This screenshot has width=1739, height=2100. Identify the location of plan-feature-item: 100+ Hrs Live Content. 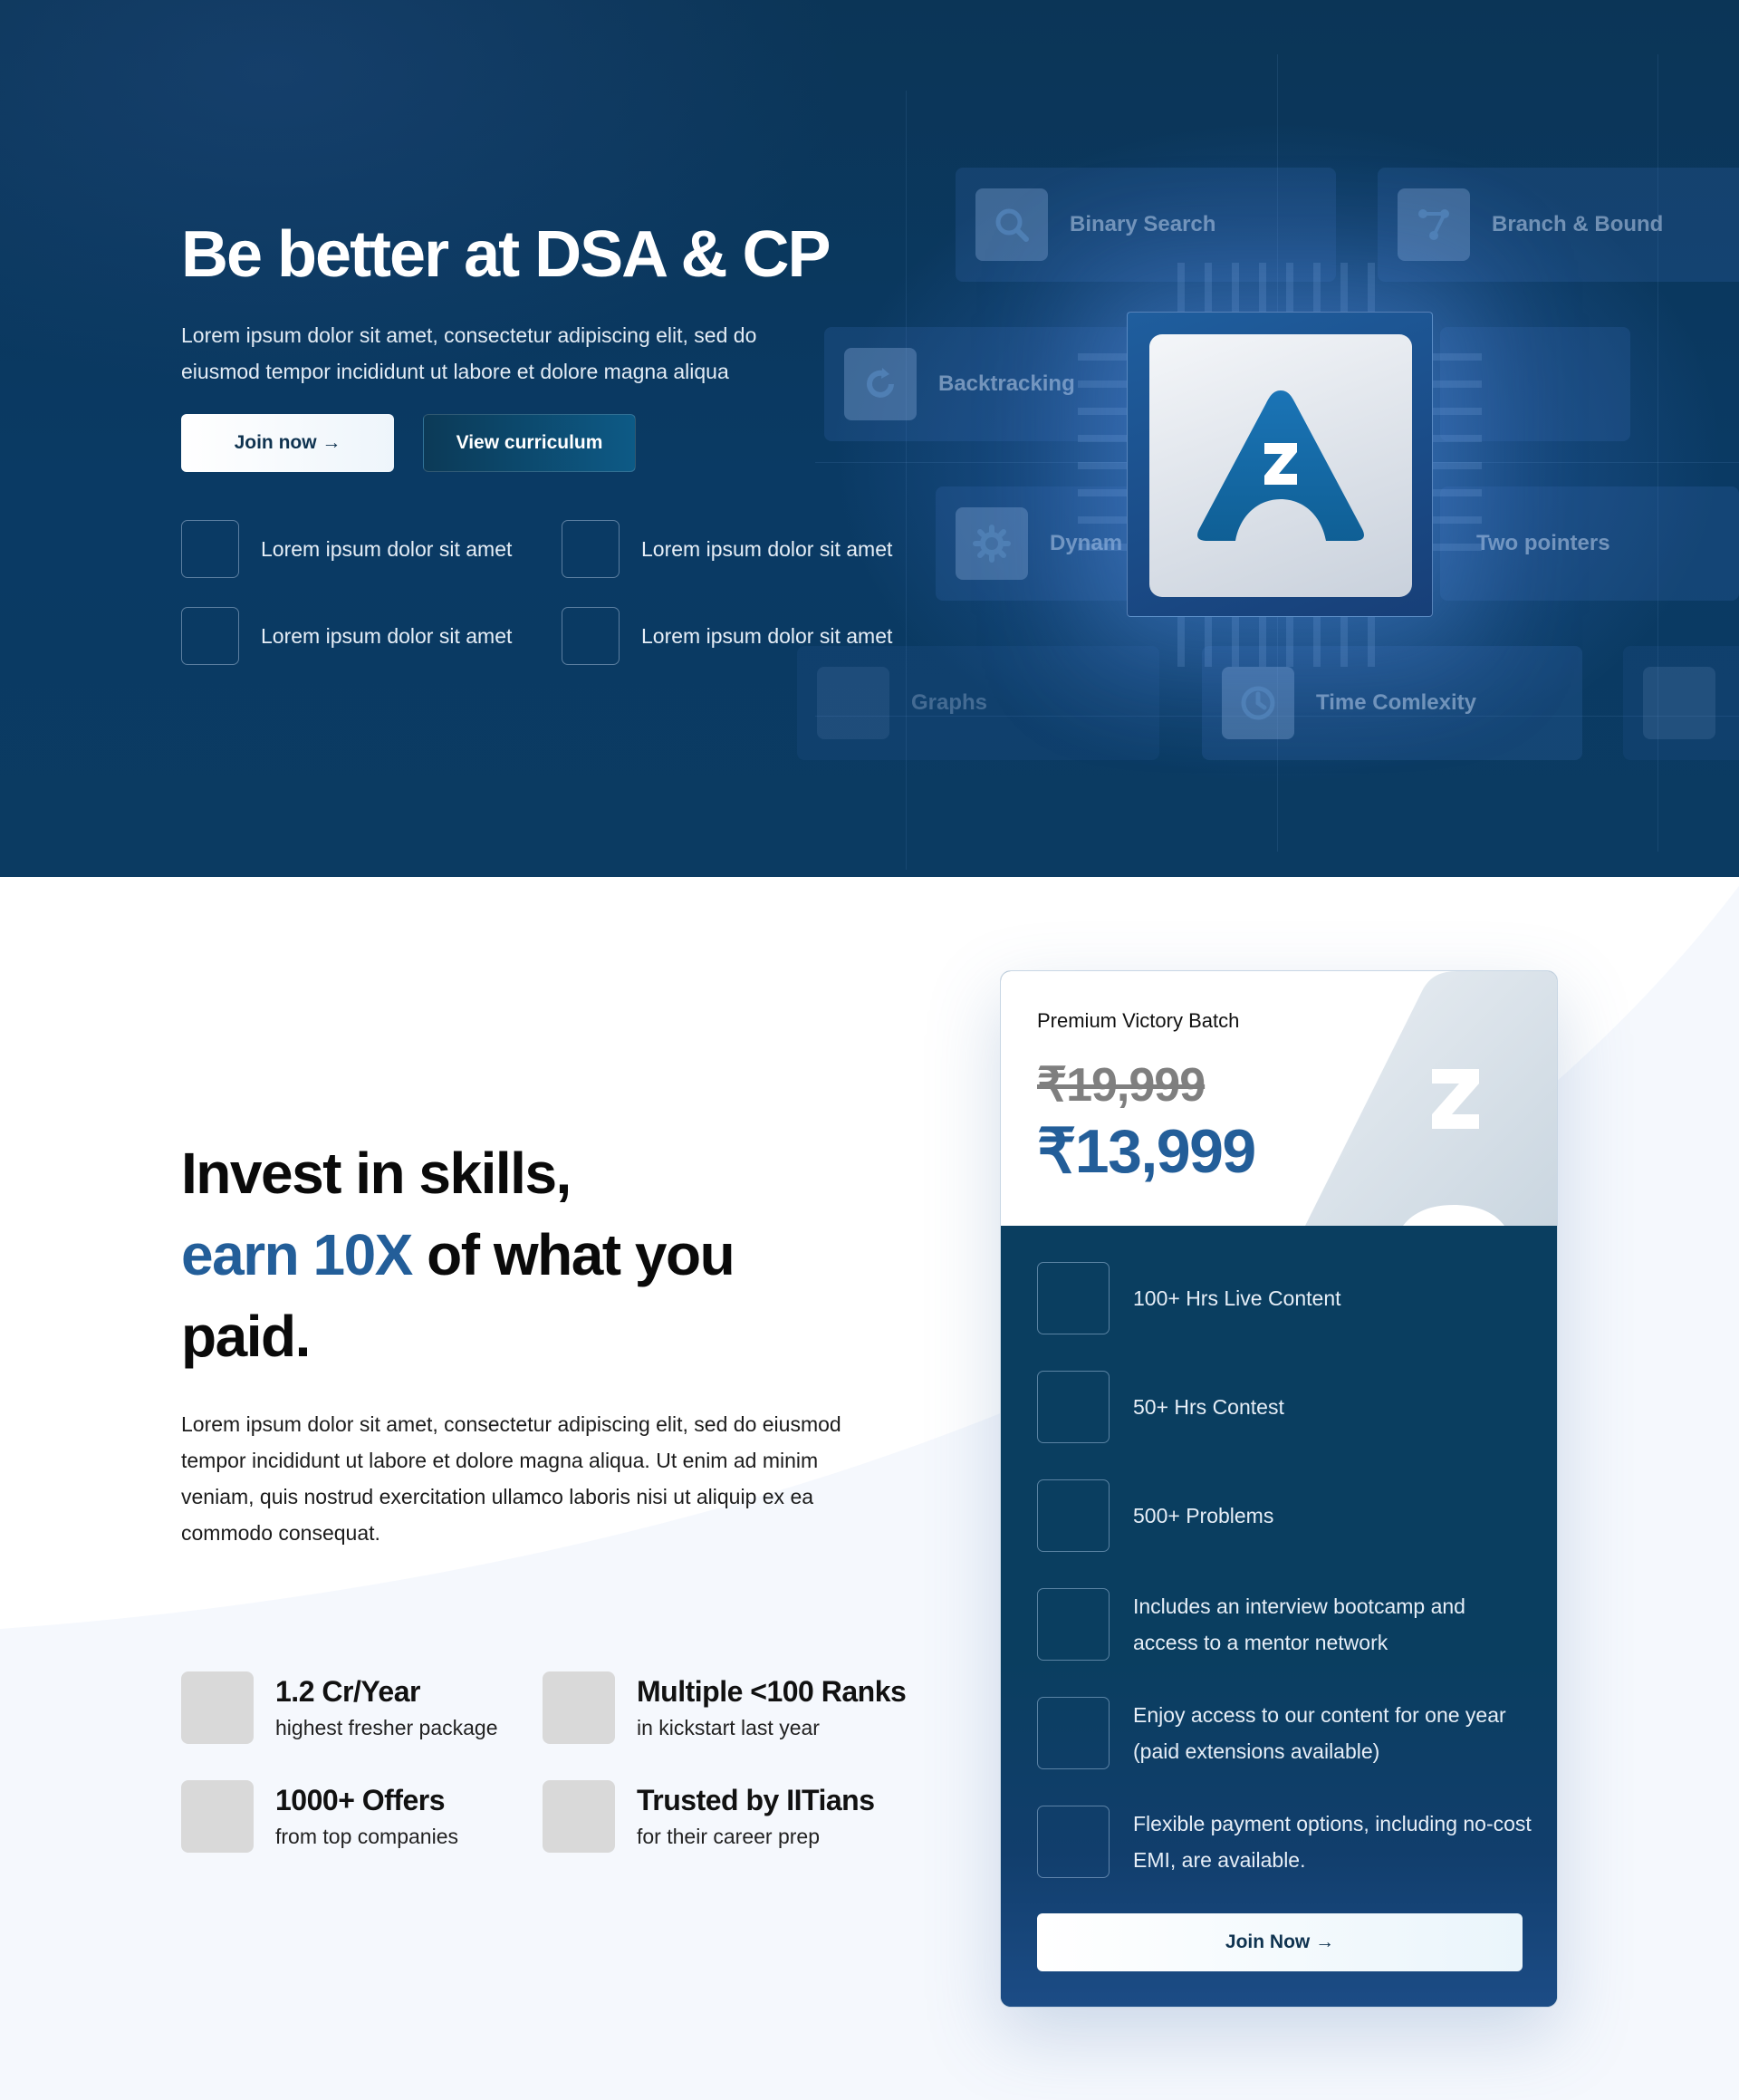
(1284, 1298).